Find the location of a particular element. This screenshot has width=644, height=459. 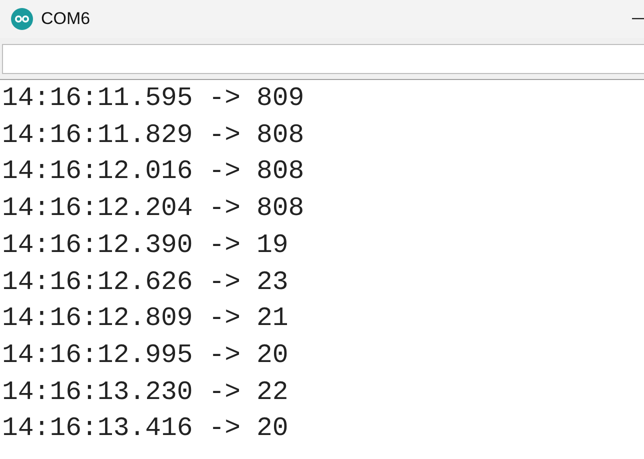

output-line: 14:16:12.995 -> 20 is located at coordinates (146, 355).